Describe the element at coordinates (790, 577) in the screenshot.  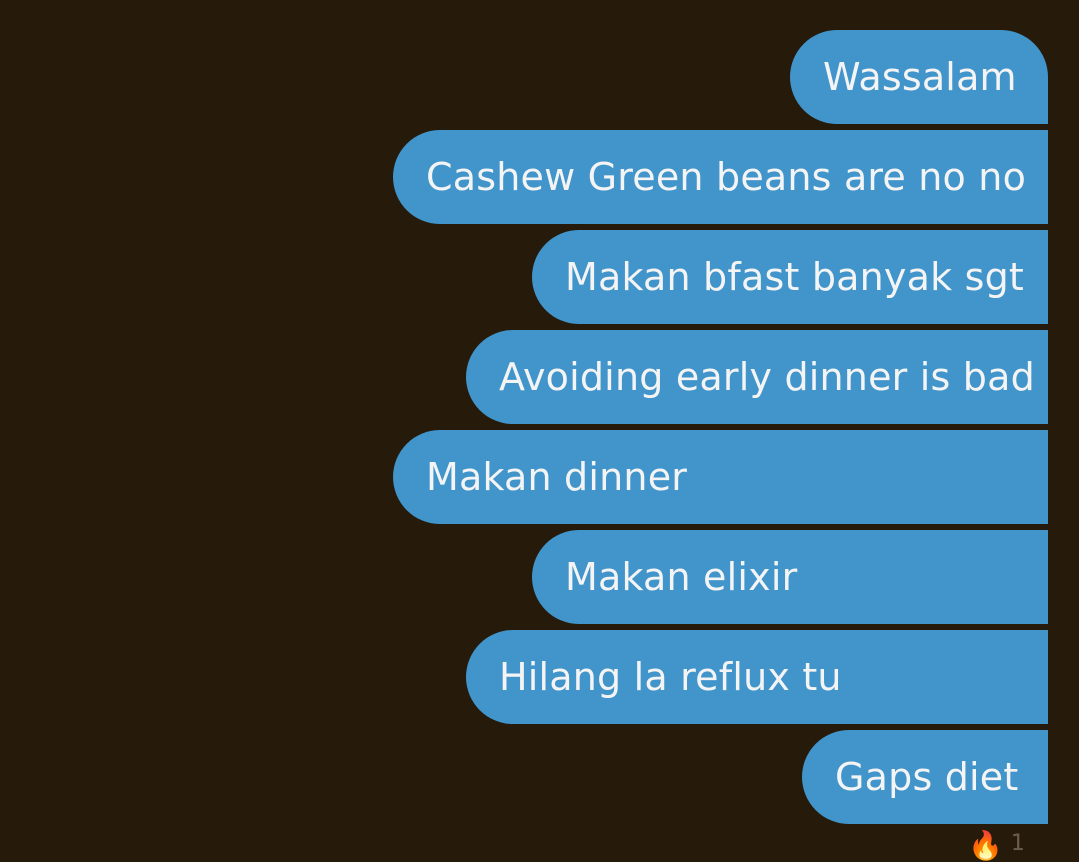
I see `message-bubble: Makan elixir` at that location.